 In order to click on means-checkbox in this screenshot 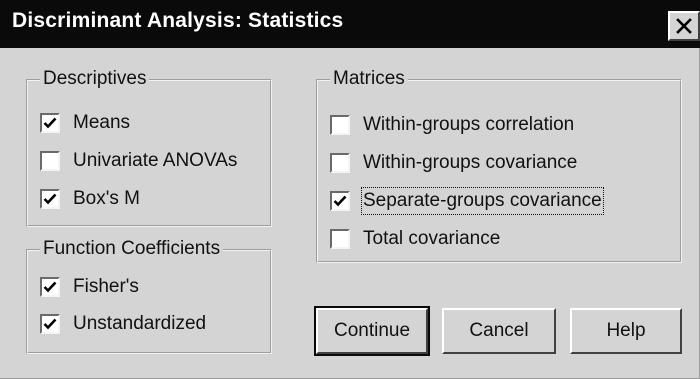, I will do `click(50, 123)`.